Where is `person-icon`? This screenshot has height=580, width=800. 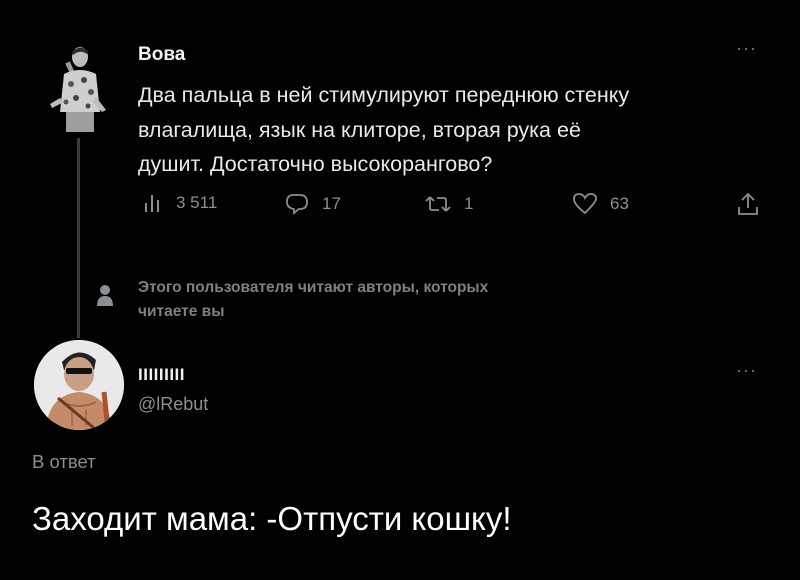
person-icon is located at coordinates (105, 298).